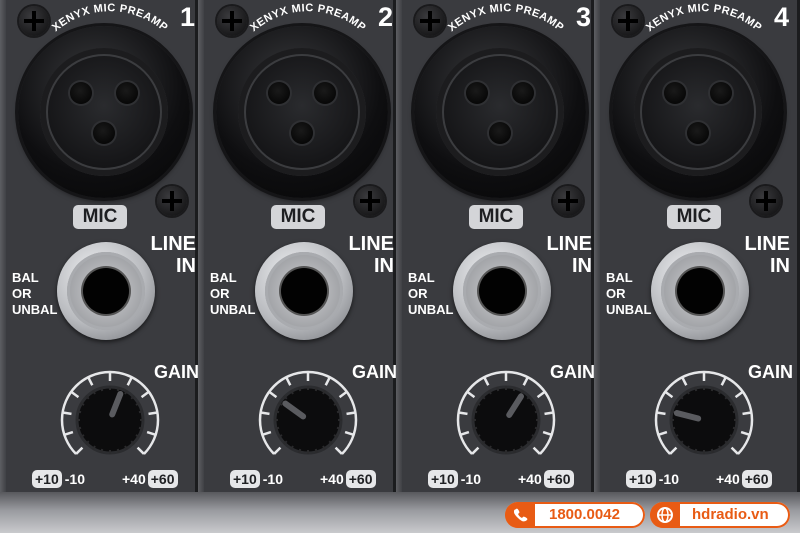 This screenshot has height=533, width=800. I want to click on phone-contact-badge: 1800.0042, so click(575, 515).